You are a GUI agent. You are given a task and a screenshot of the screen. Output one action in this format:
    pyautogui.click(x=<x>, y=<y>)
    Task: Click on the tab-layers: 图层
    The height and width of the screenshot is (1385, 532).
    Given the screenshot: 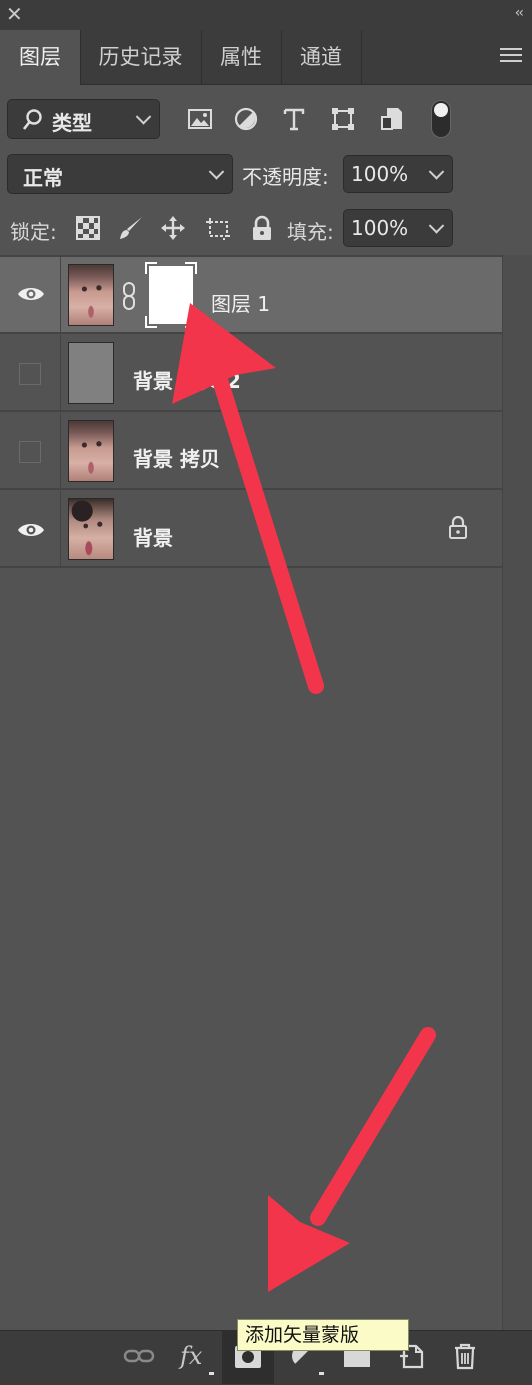 What is the action you would take?
    pyautogui.click(x=40, y=57)
    